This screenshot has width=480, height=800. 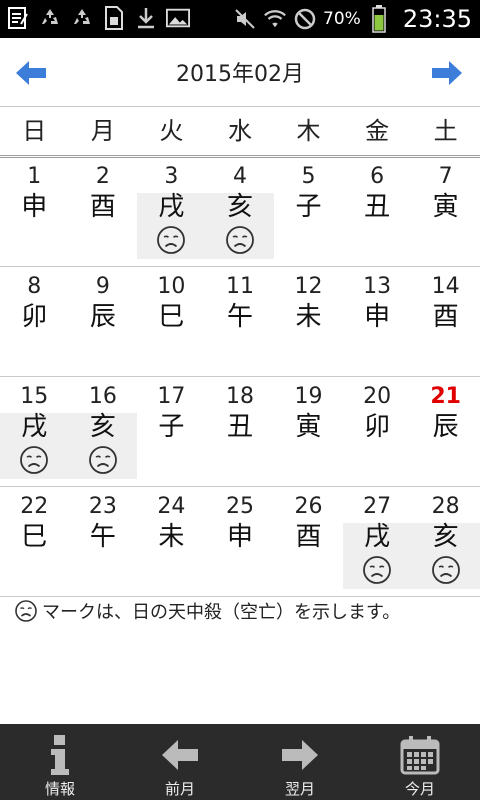 What do you see at coordinates (171, 286) in the screenshot?
I see `day-number: 10` at bounding box center [171, 286].